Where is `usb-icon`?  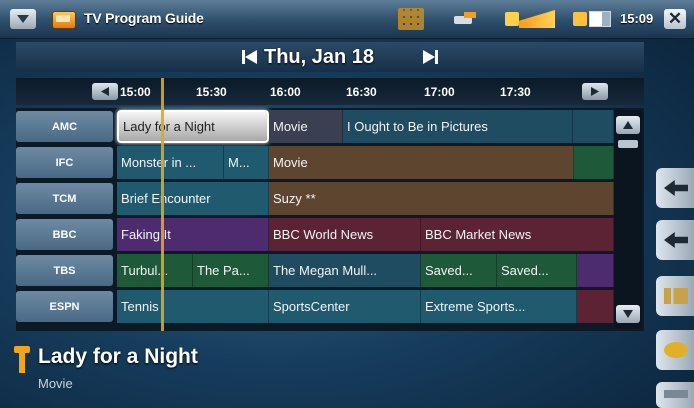 usb-icon is located at coordinates (465, 19).